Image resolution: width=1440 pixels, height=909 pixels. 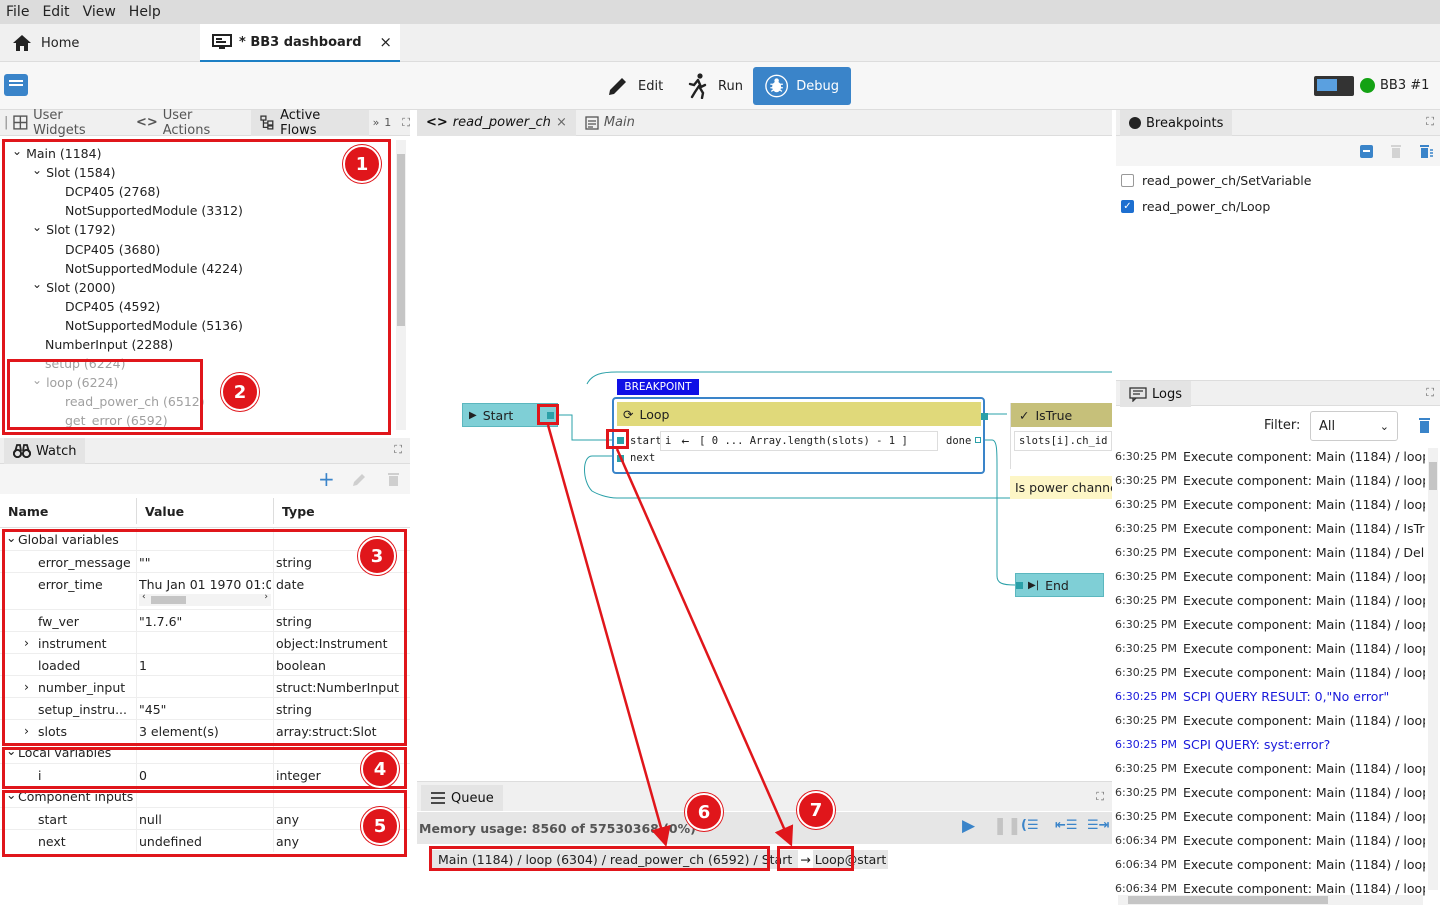 I want to click on tab-queue: Queue, so click(x=462, y=798).